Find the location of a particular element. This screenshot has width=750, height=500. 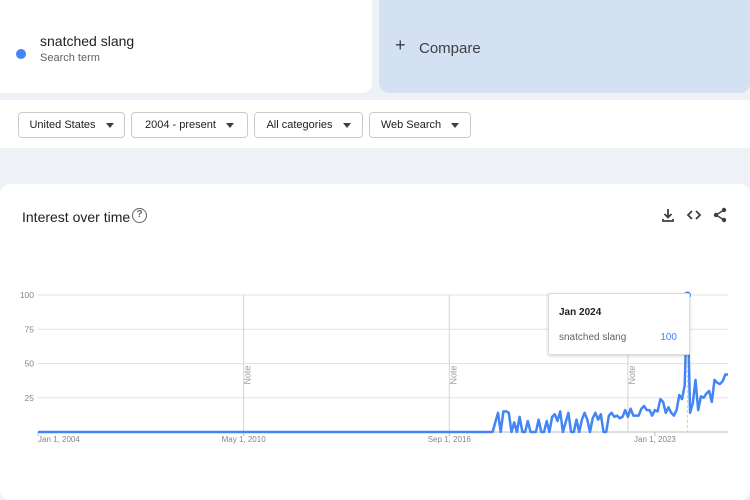

tooltip-date: Jan 2024 is located at coordinates (580, 312).